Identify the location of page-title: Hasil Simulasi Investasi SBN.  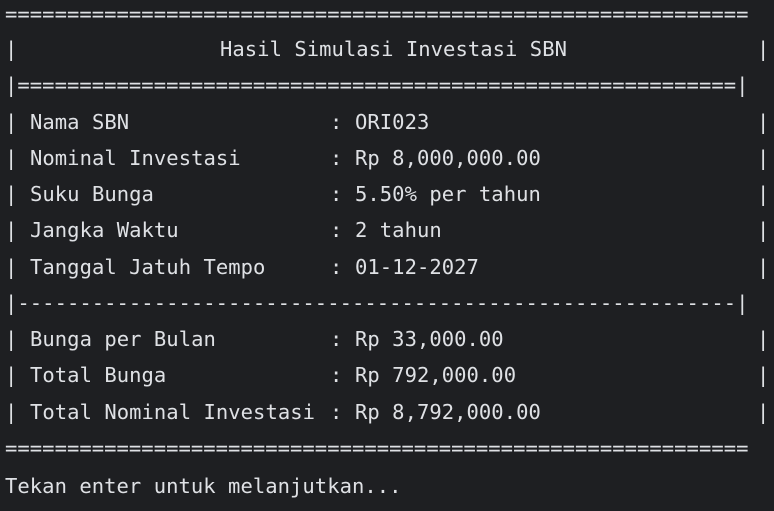
(393, 49).